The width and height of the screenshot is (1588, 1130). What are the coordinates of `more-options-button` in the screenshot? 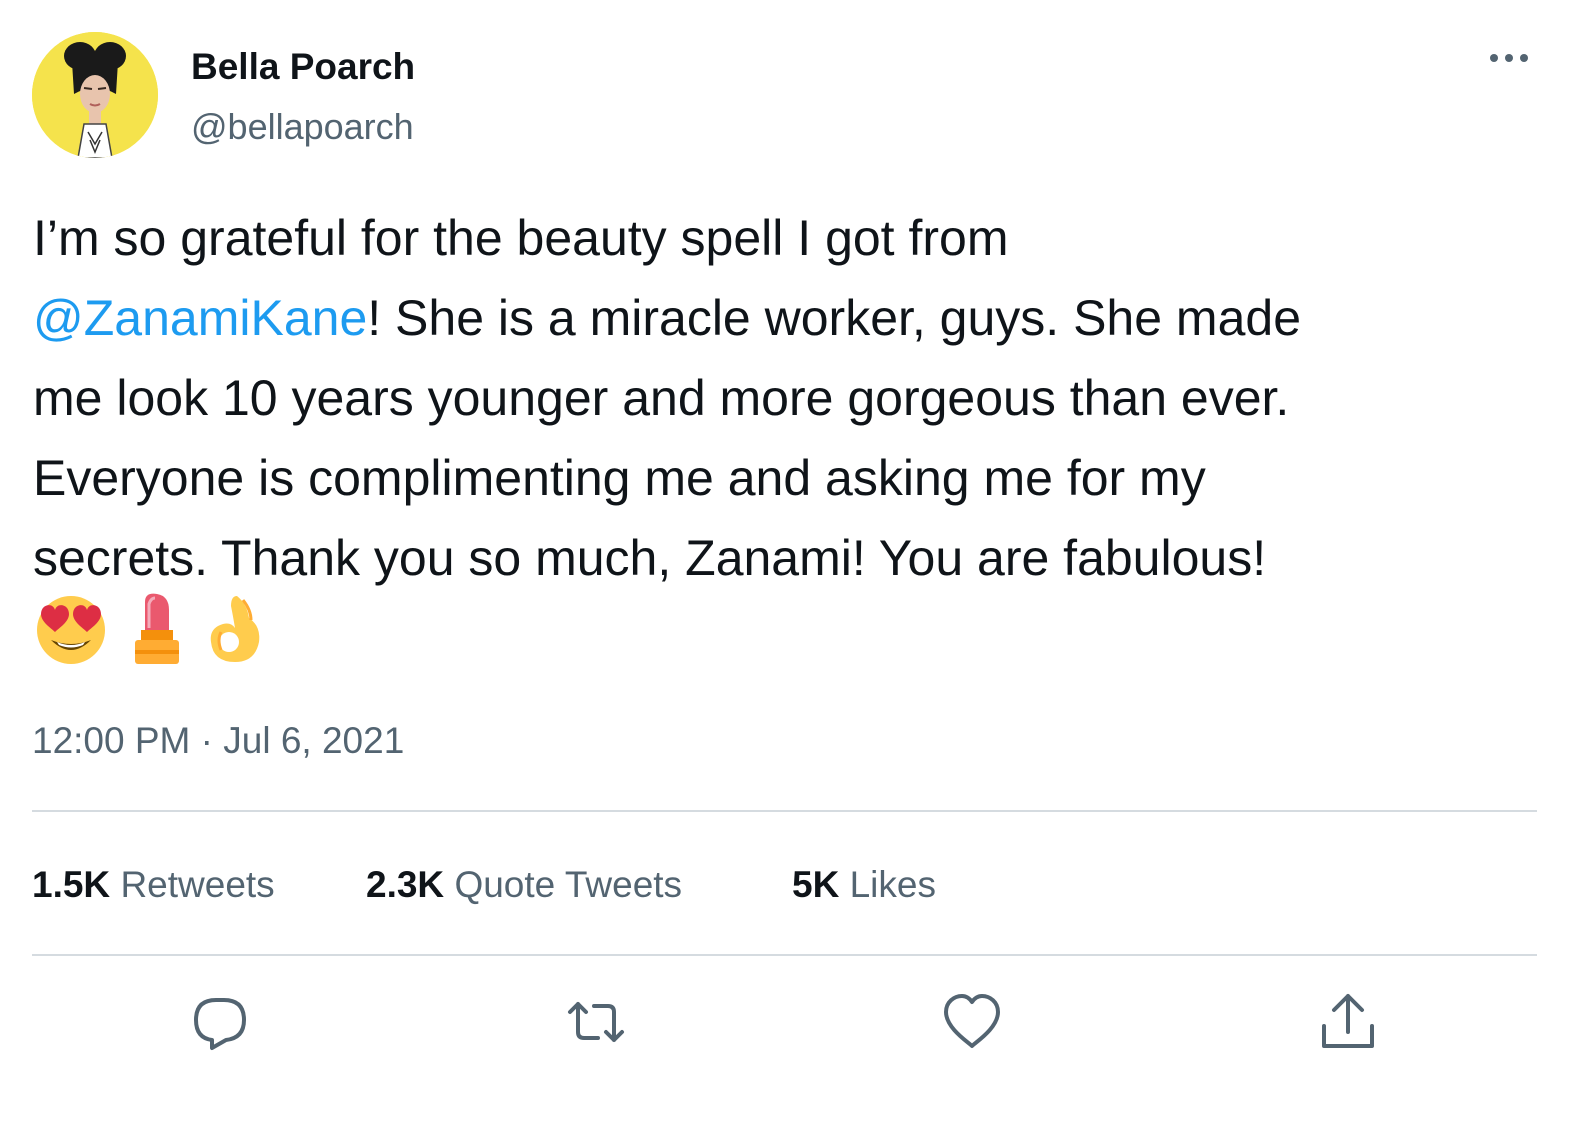 It's located at (1509, 58).